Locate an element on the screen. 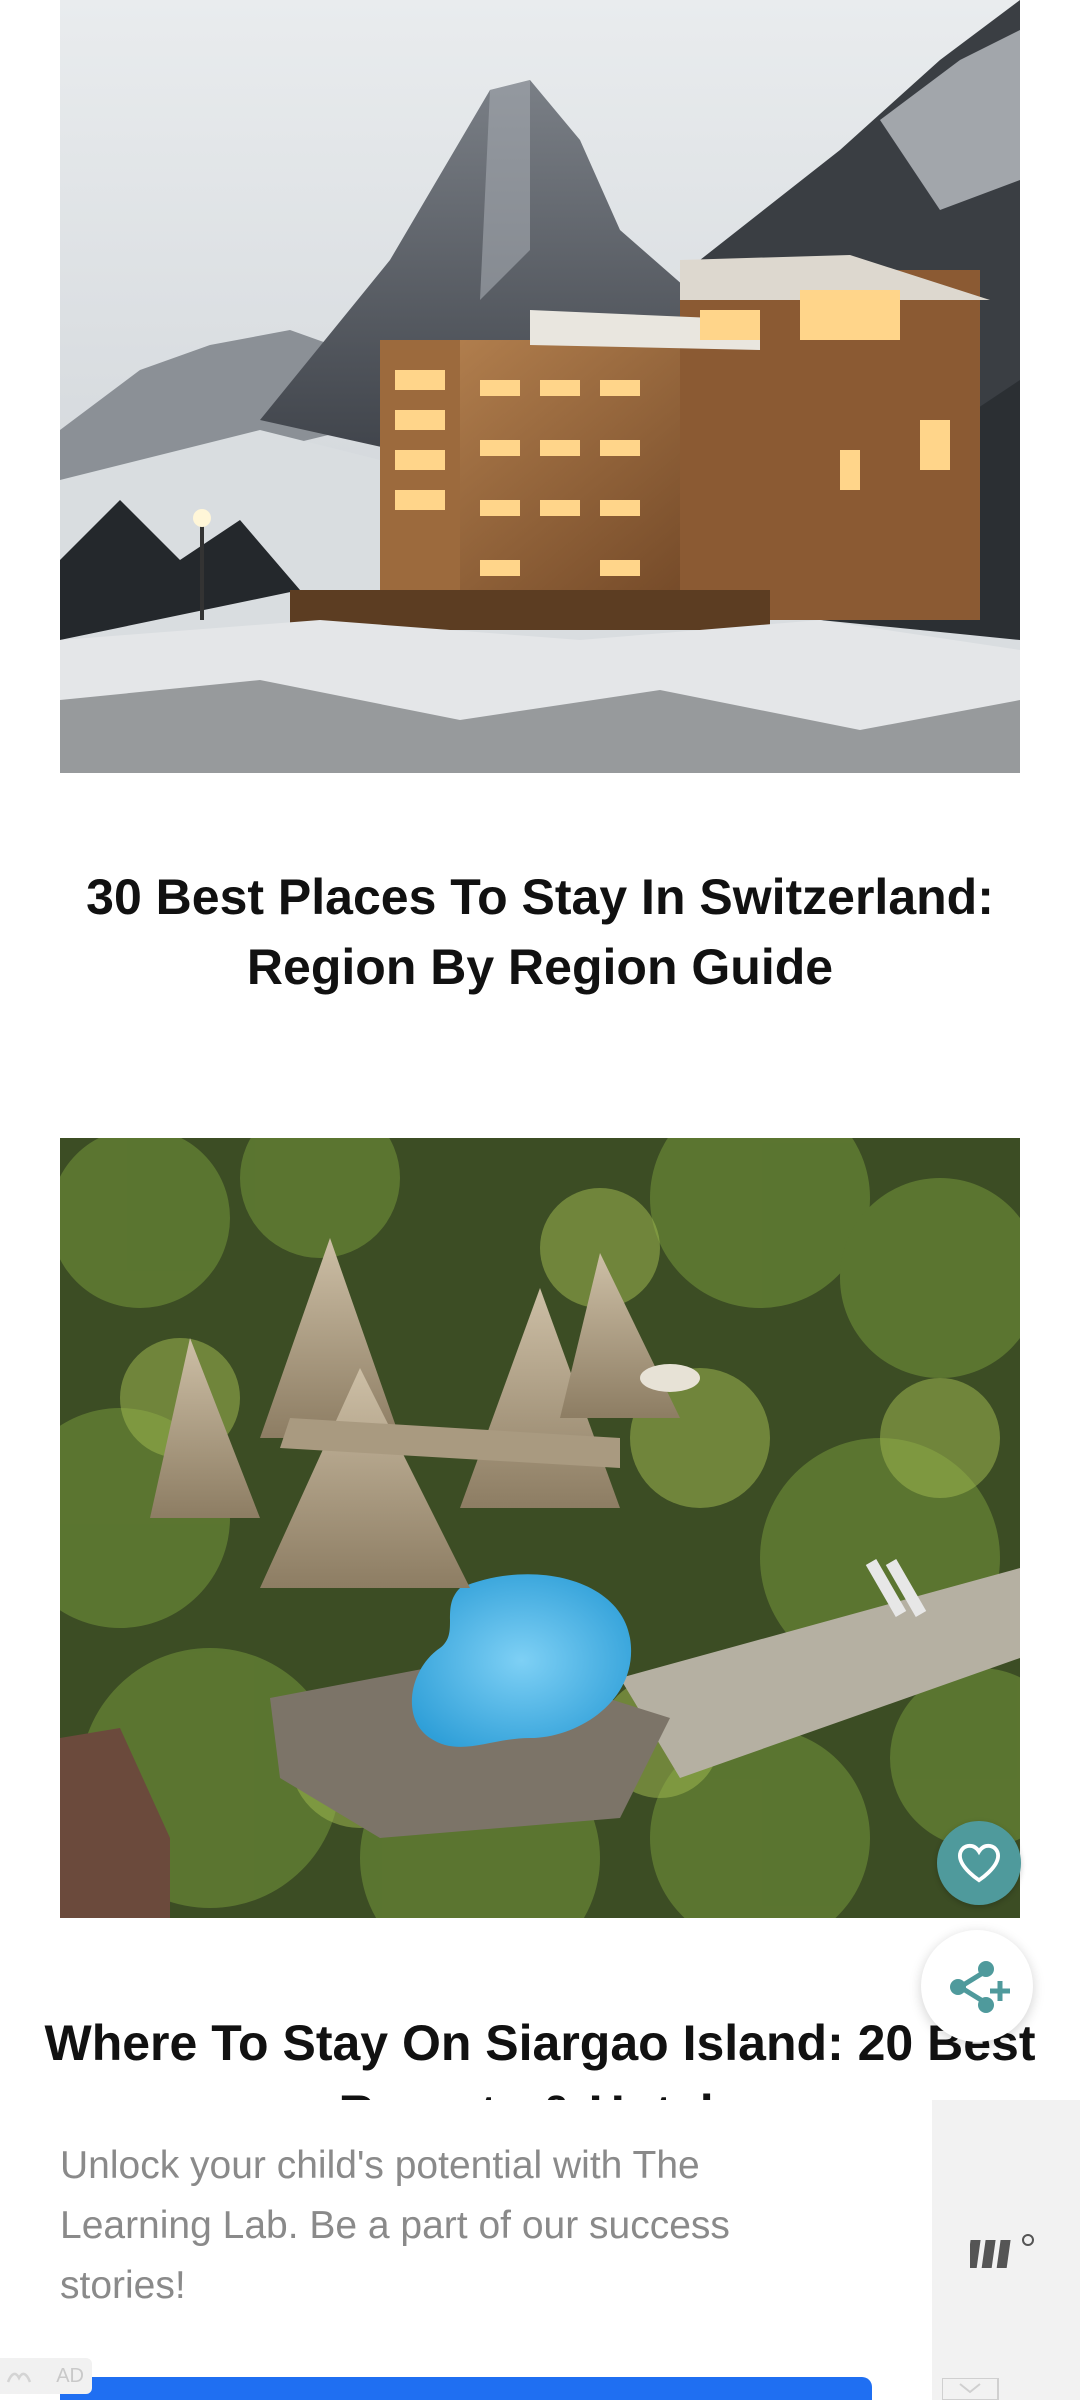 The width and height of the screenshot is (1080, 2400). ad-label-text: AD is located at coordinates (70, 2375).